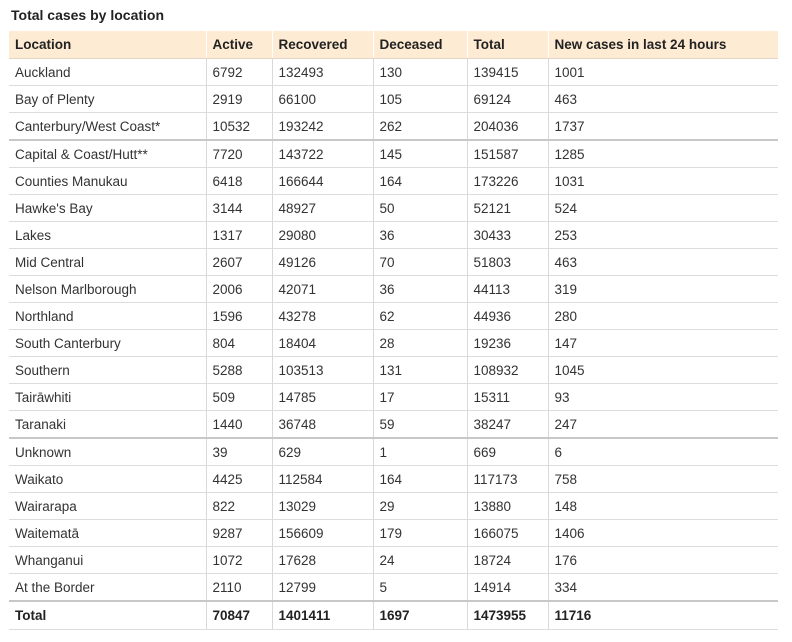  I want to click on cell-active: 2607, so click(238, 262).